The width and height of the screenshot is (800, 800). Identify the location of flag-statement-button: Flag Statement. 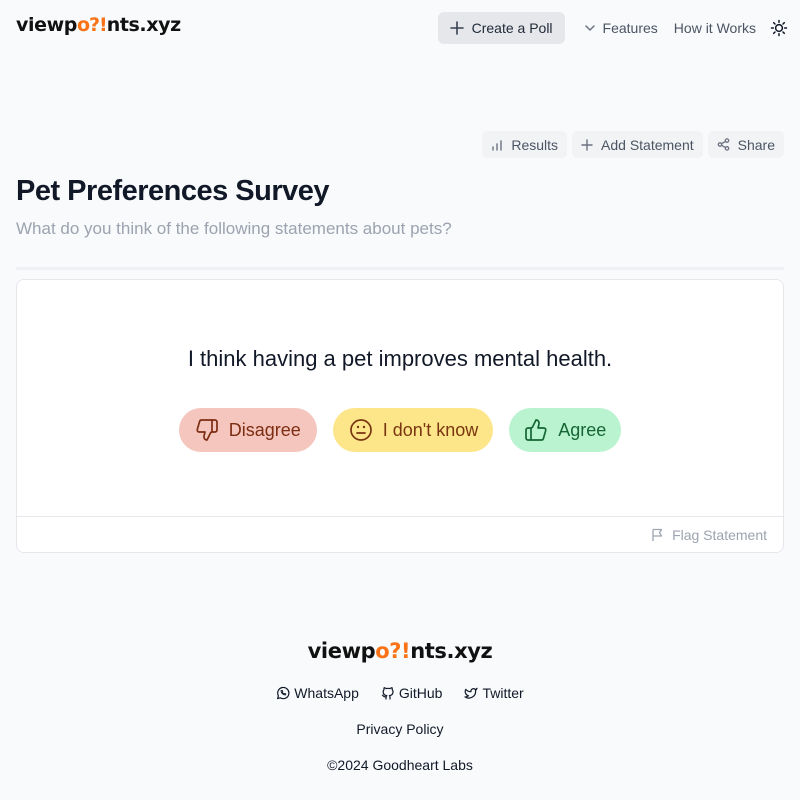
(709, 535).